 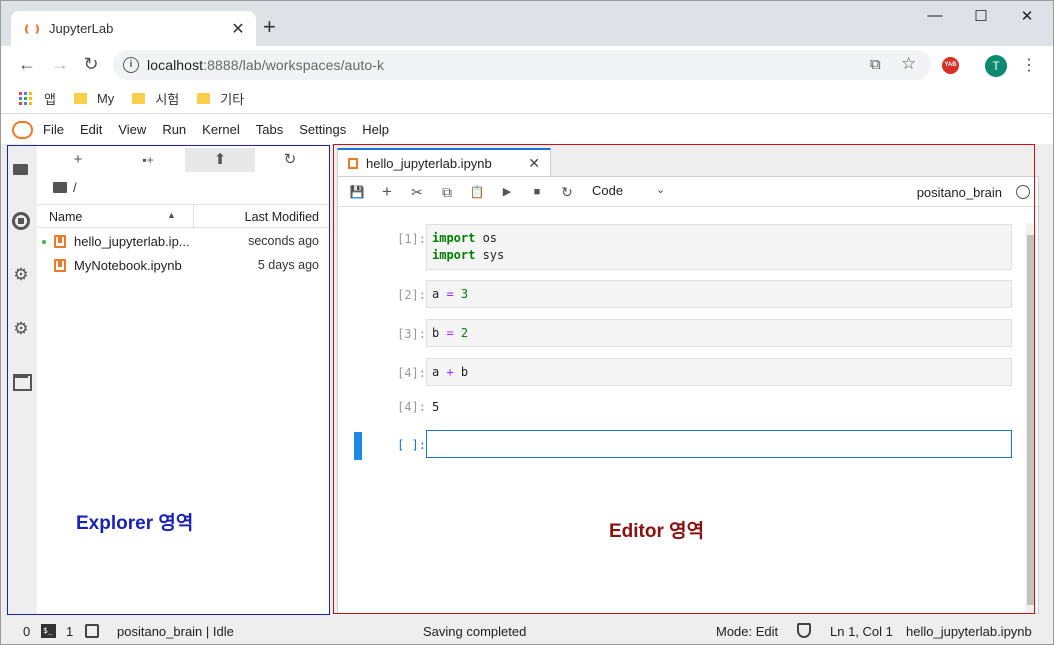 I want to click on apps-grid-icon, so click(x=25, y=98).